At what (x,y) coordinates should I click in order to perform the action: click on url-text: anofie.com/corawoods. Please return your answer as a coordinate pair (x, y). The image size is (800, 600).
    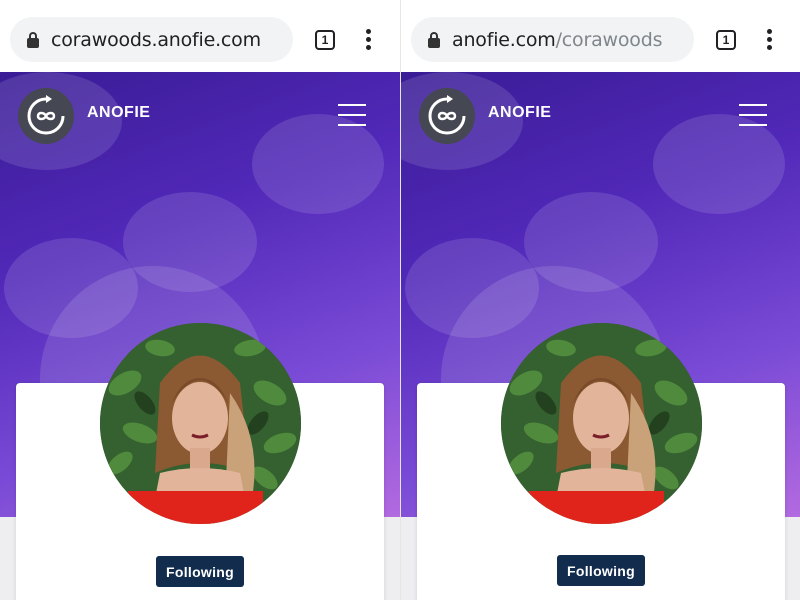
    Looking at the image, I should click on (557, 39).